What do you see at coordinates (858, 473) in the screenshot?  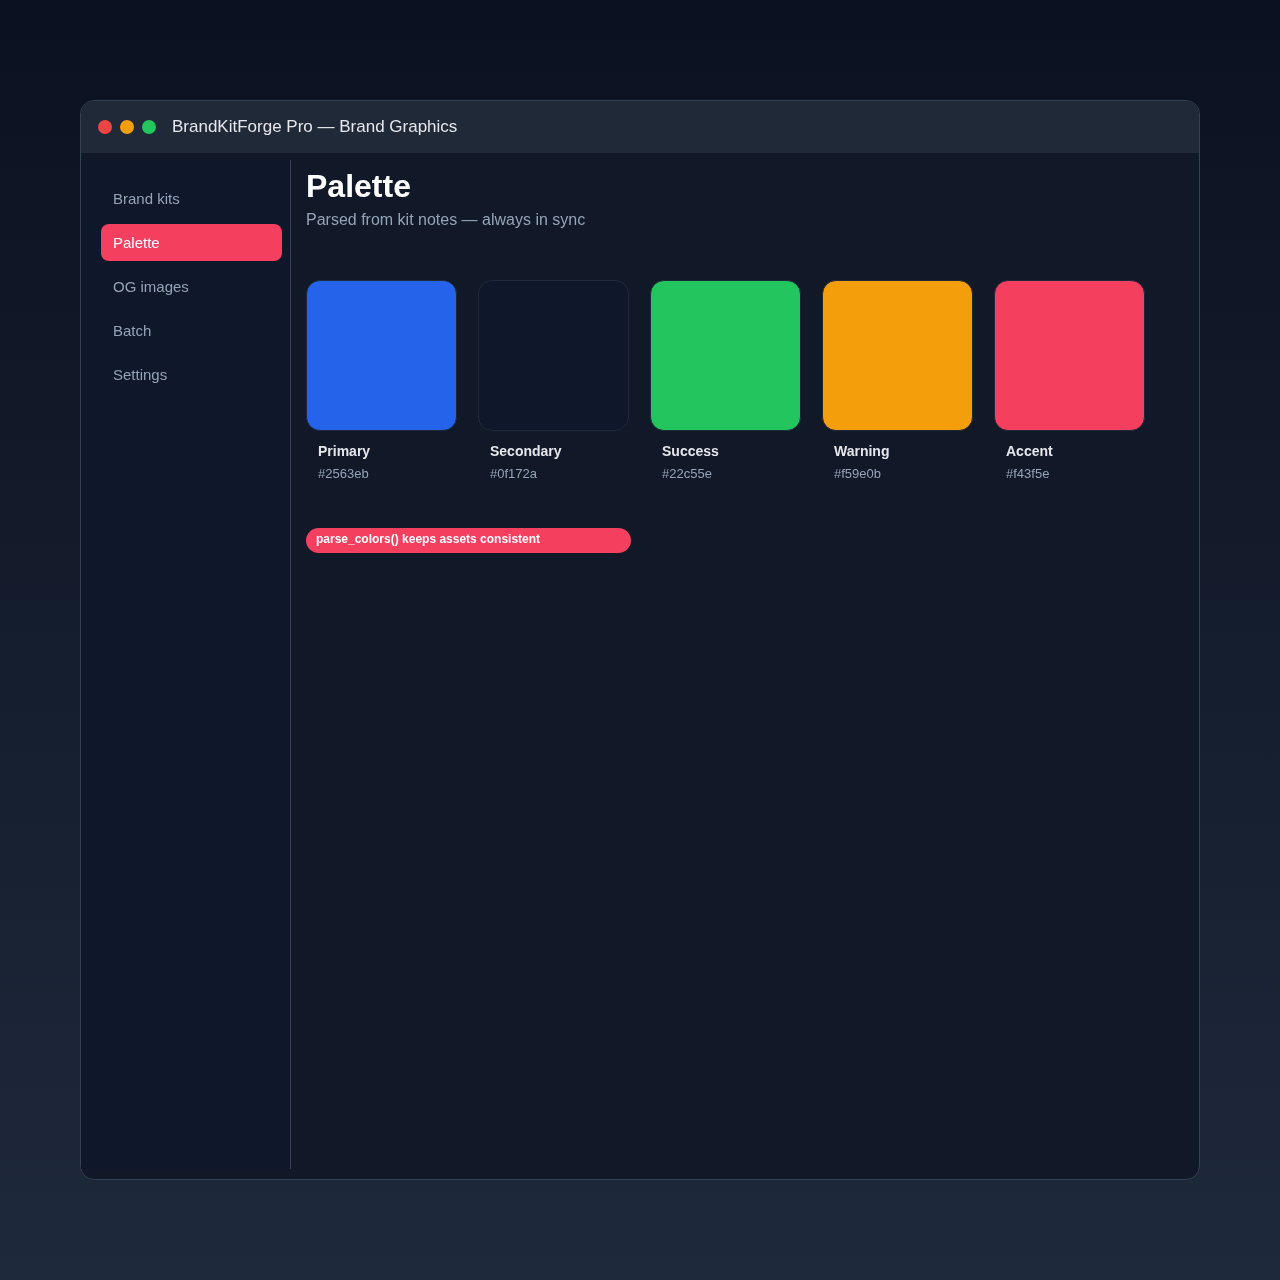 I see `swatch-hex: #f59e0b` at bounding box center [858, 473].